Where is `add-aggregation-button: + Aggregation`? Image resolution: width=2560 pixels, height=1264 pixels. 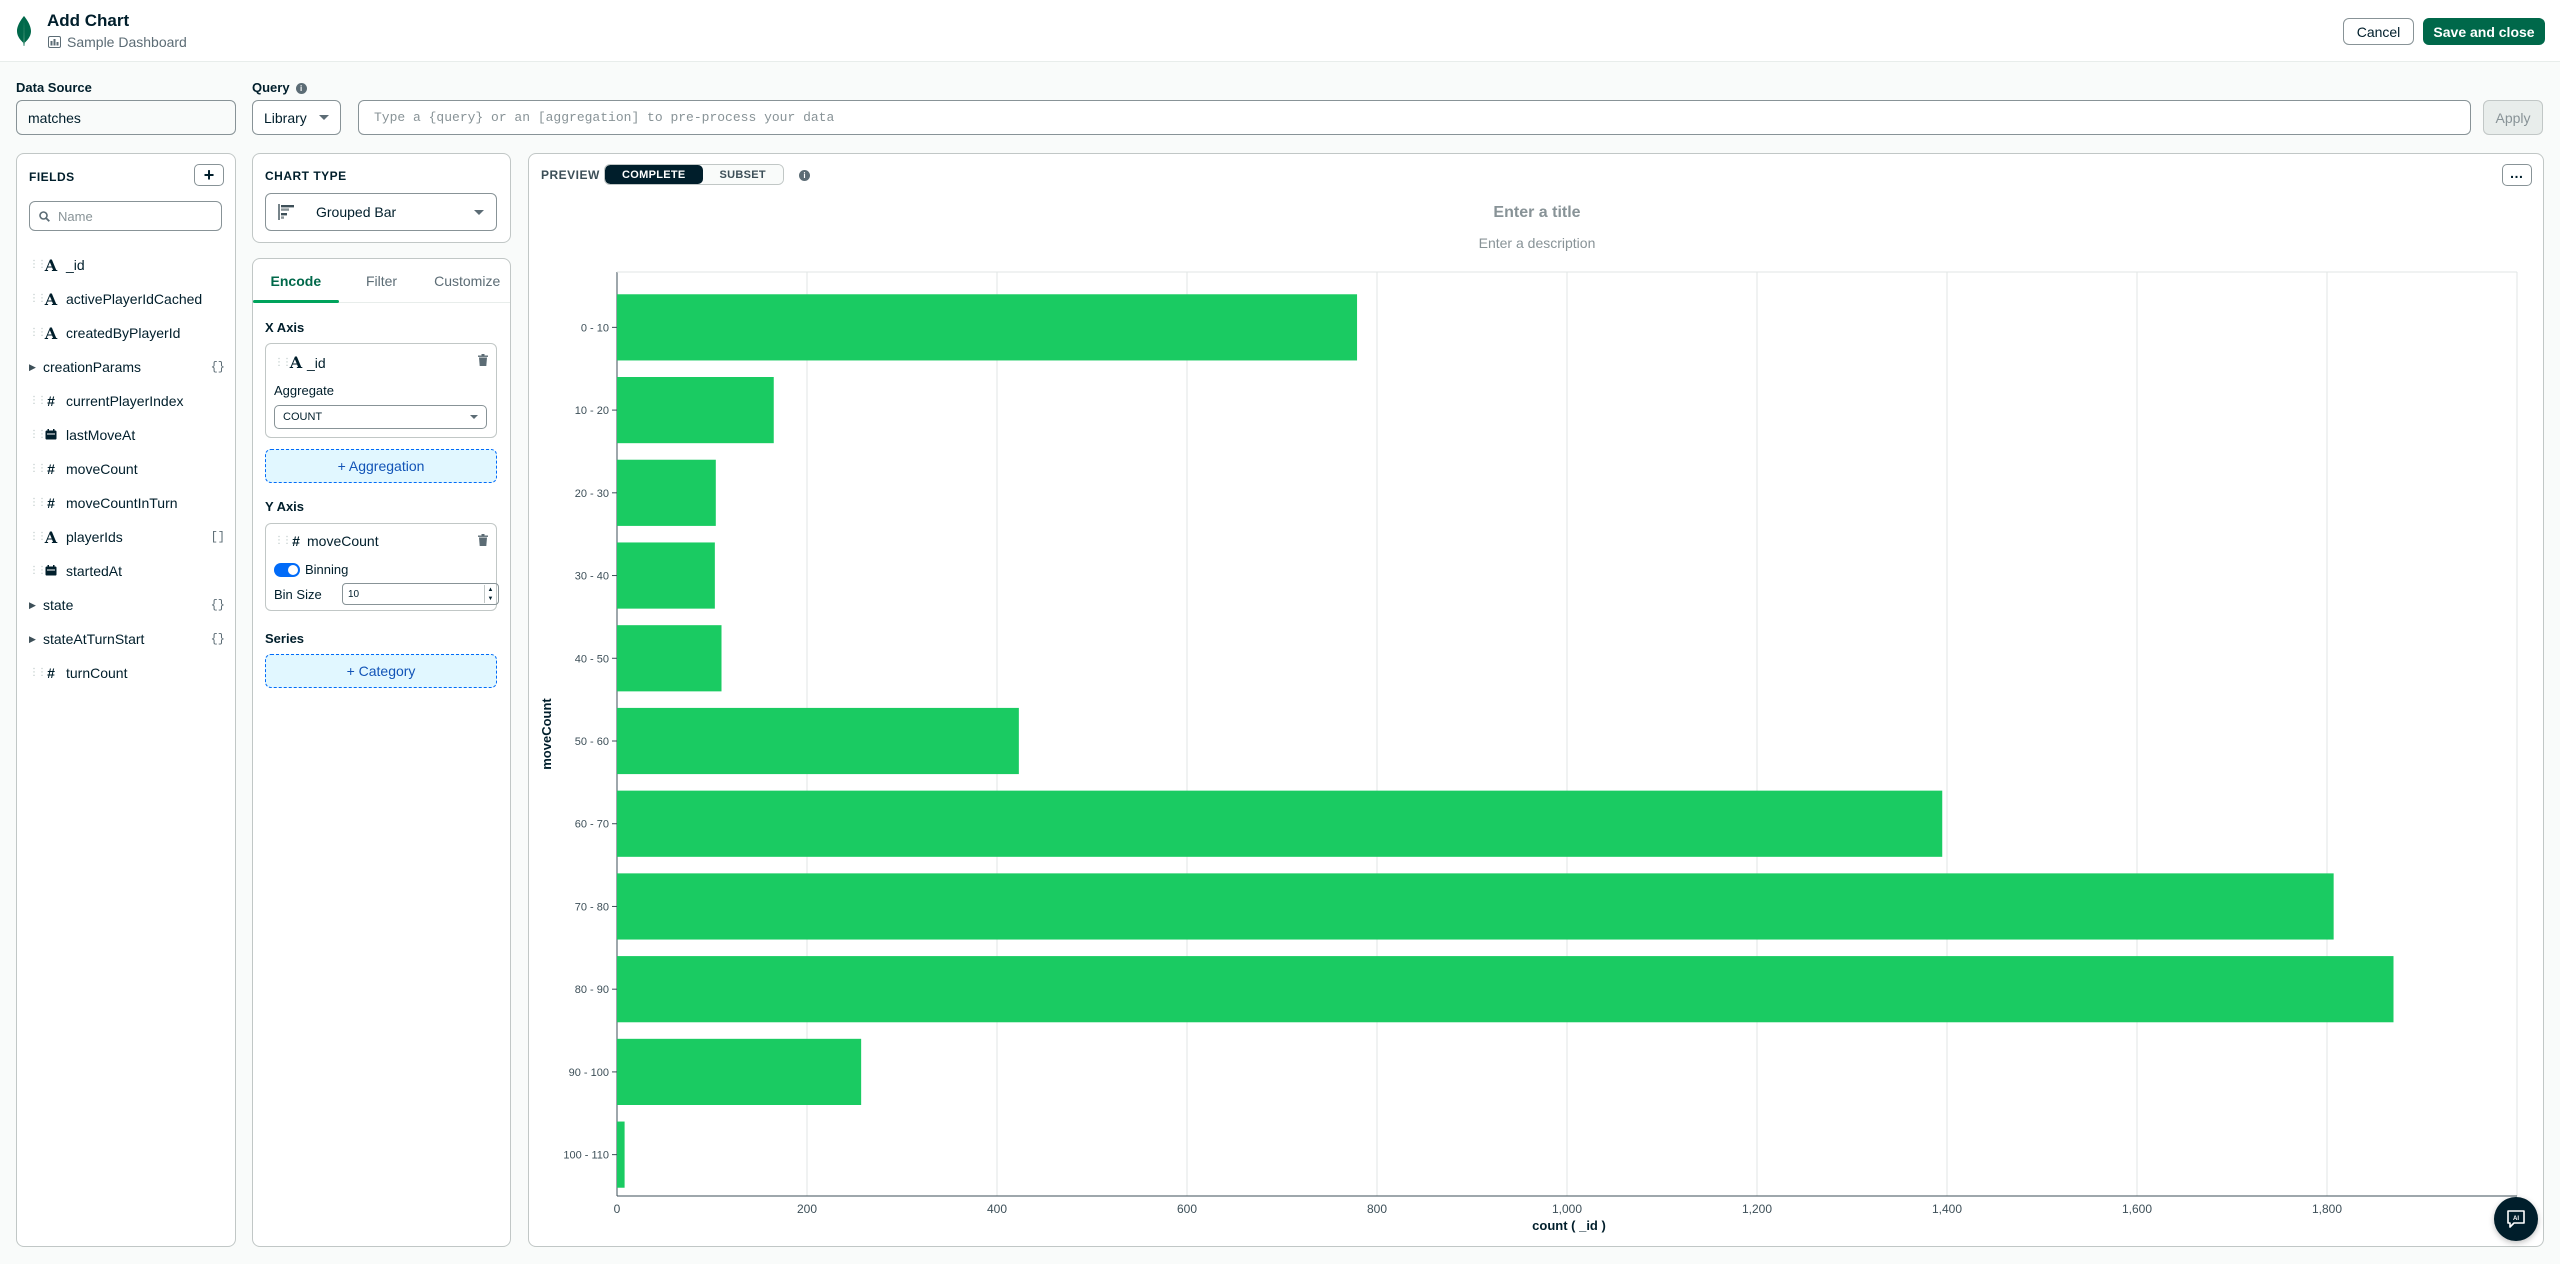
add-aggregation-button: + Aggregation is located at coordinates (381, 466).